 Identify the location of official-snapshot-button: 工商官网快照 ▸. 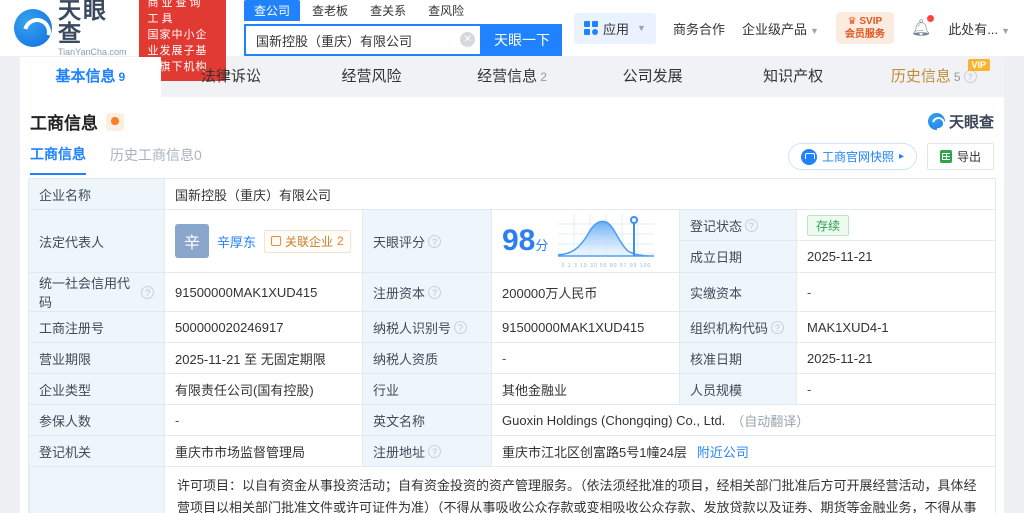
(852, 156).